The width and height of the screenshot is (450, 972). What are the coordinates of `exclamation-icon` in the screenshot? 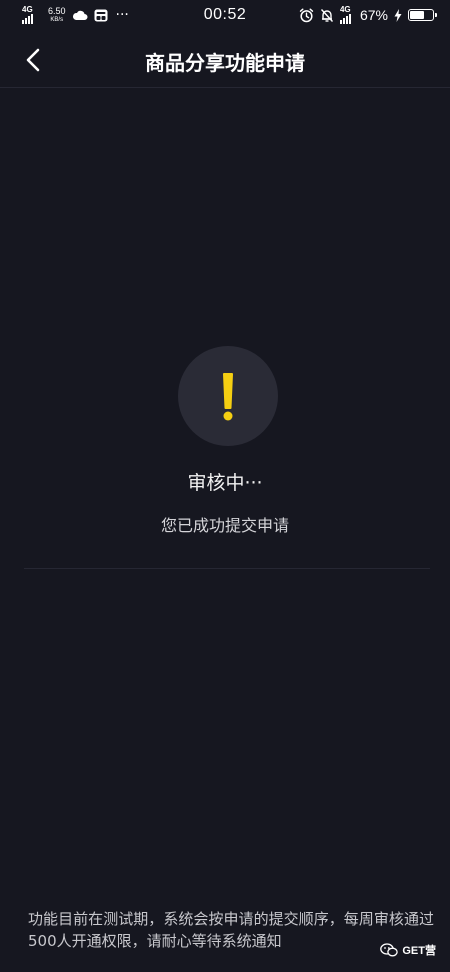 It's located at (228, 397).